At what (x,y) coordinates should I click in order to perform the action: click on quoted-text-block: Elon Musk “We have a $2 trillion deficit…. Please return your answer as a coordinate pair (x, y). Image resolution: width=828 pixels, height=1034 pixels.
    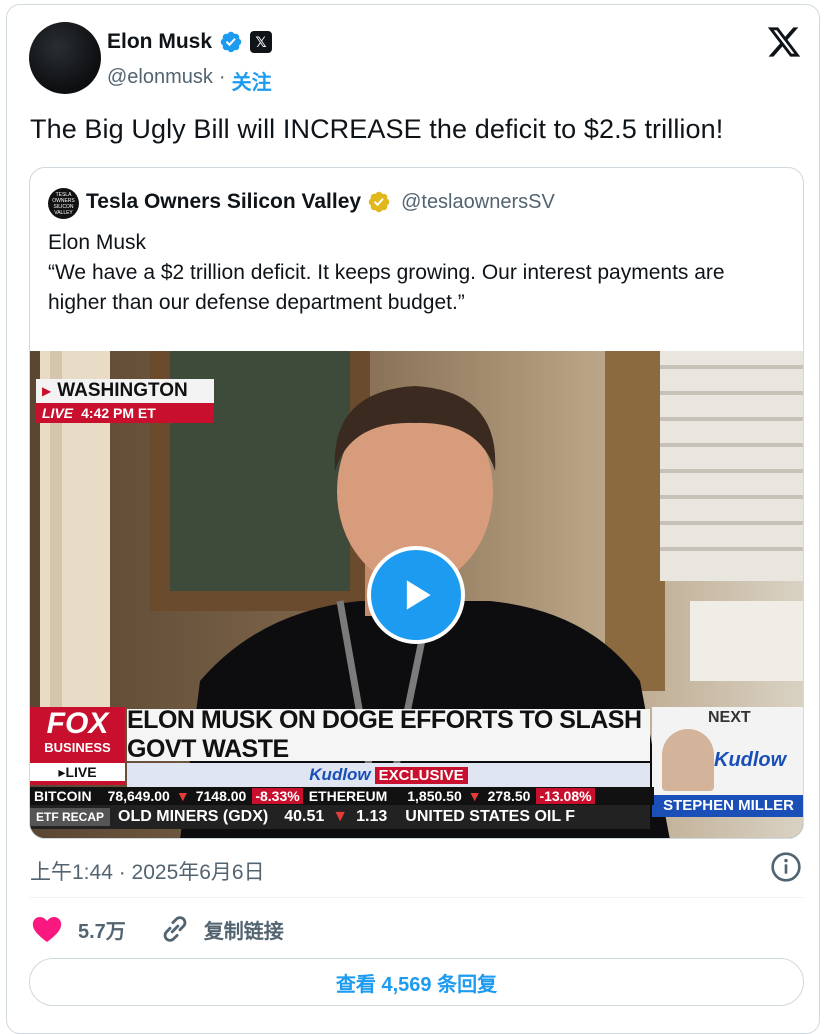
    Looking at the image, I should click on (418, 273).